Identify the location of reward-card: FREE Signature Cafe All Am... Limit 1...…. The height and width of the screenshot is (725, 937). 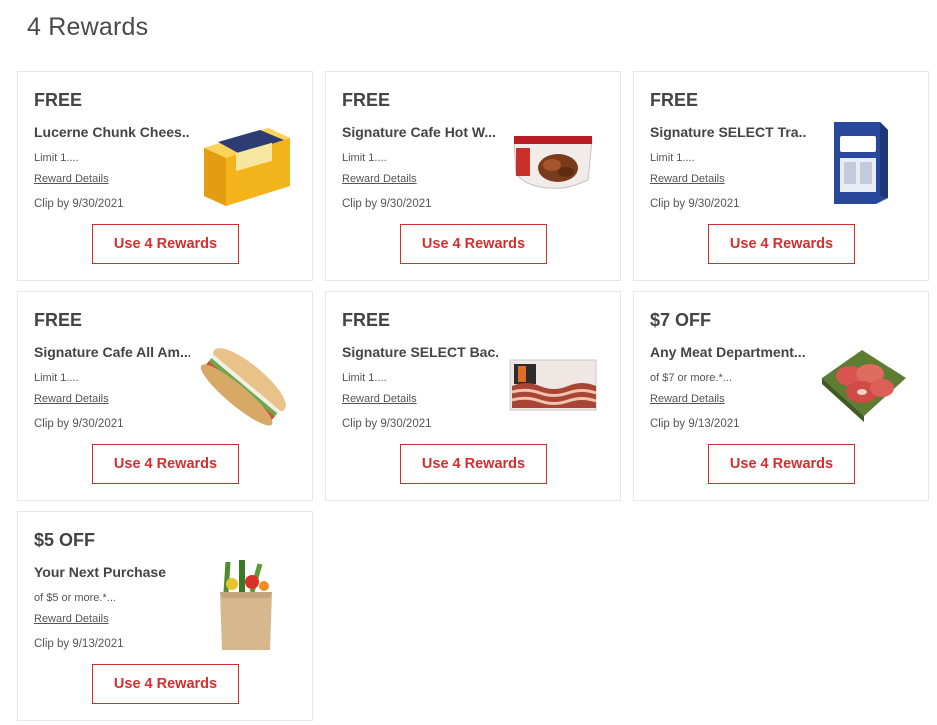
(165, 396).